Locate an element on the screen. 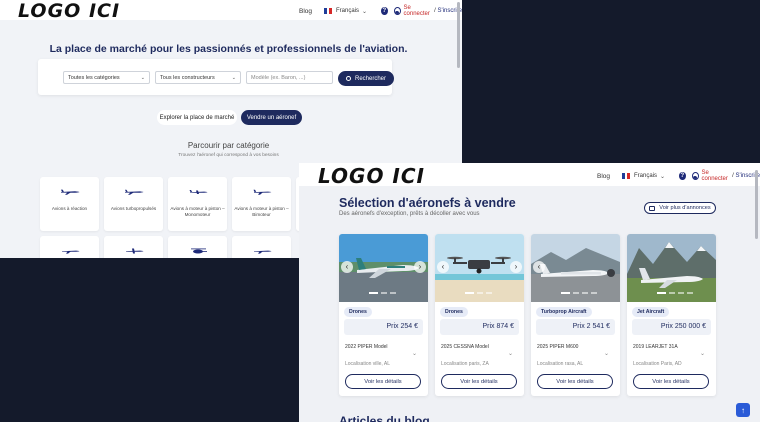 The width and height of the screenshot is (760, 422). twin-engine-plane-icon is located at coordinates (262, 192).